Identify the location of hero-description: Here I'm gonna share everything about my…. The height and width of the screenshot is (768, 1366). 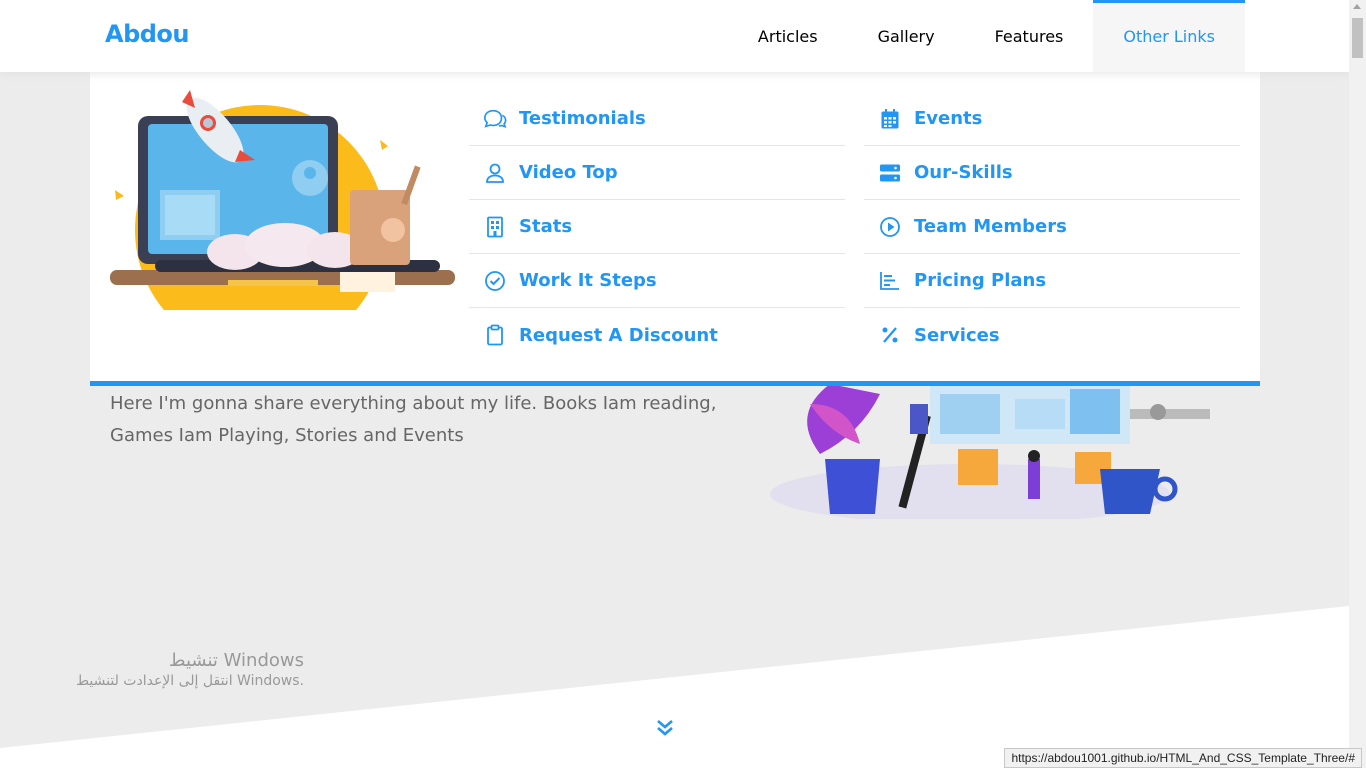
(413, 419).